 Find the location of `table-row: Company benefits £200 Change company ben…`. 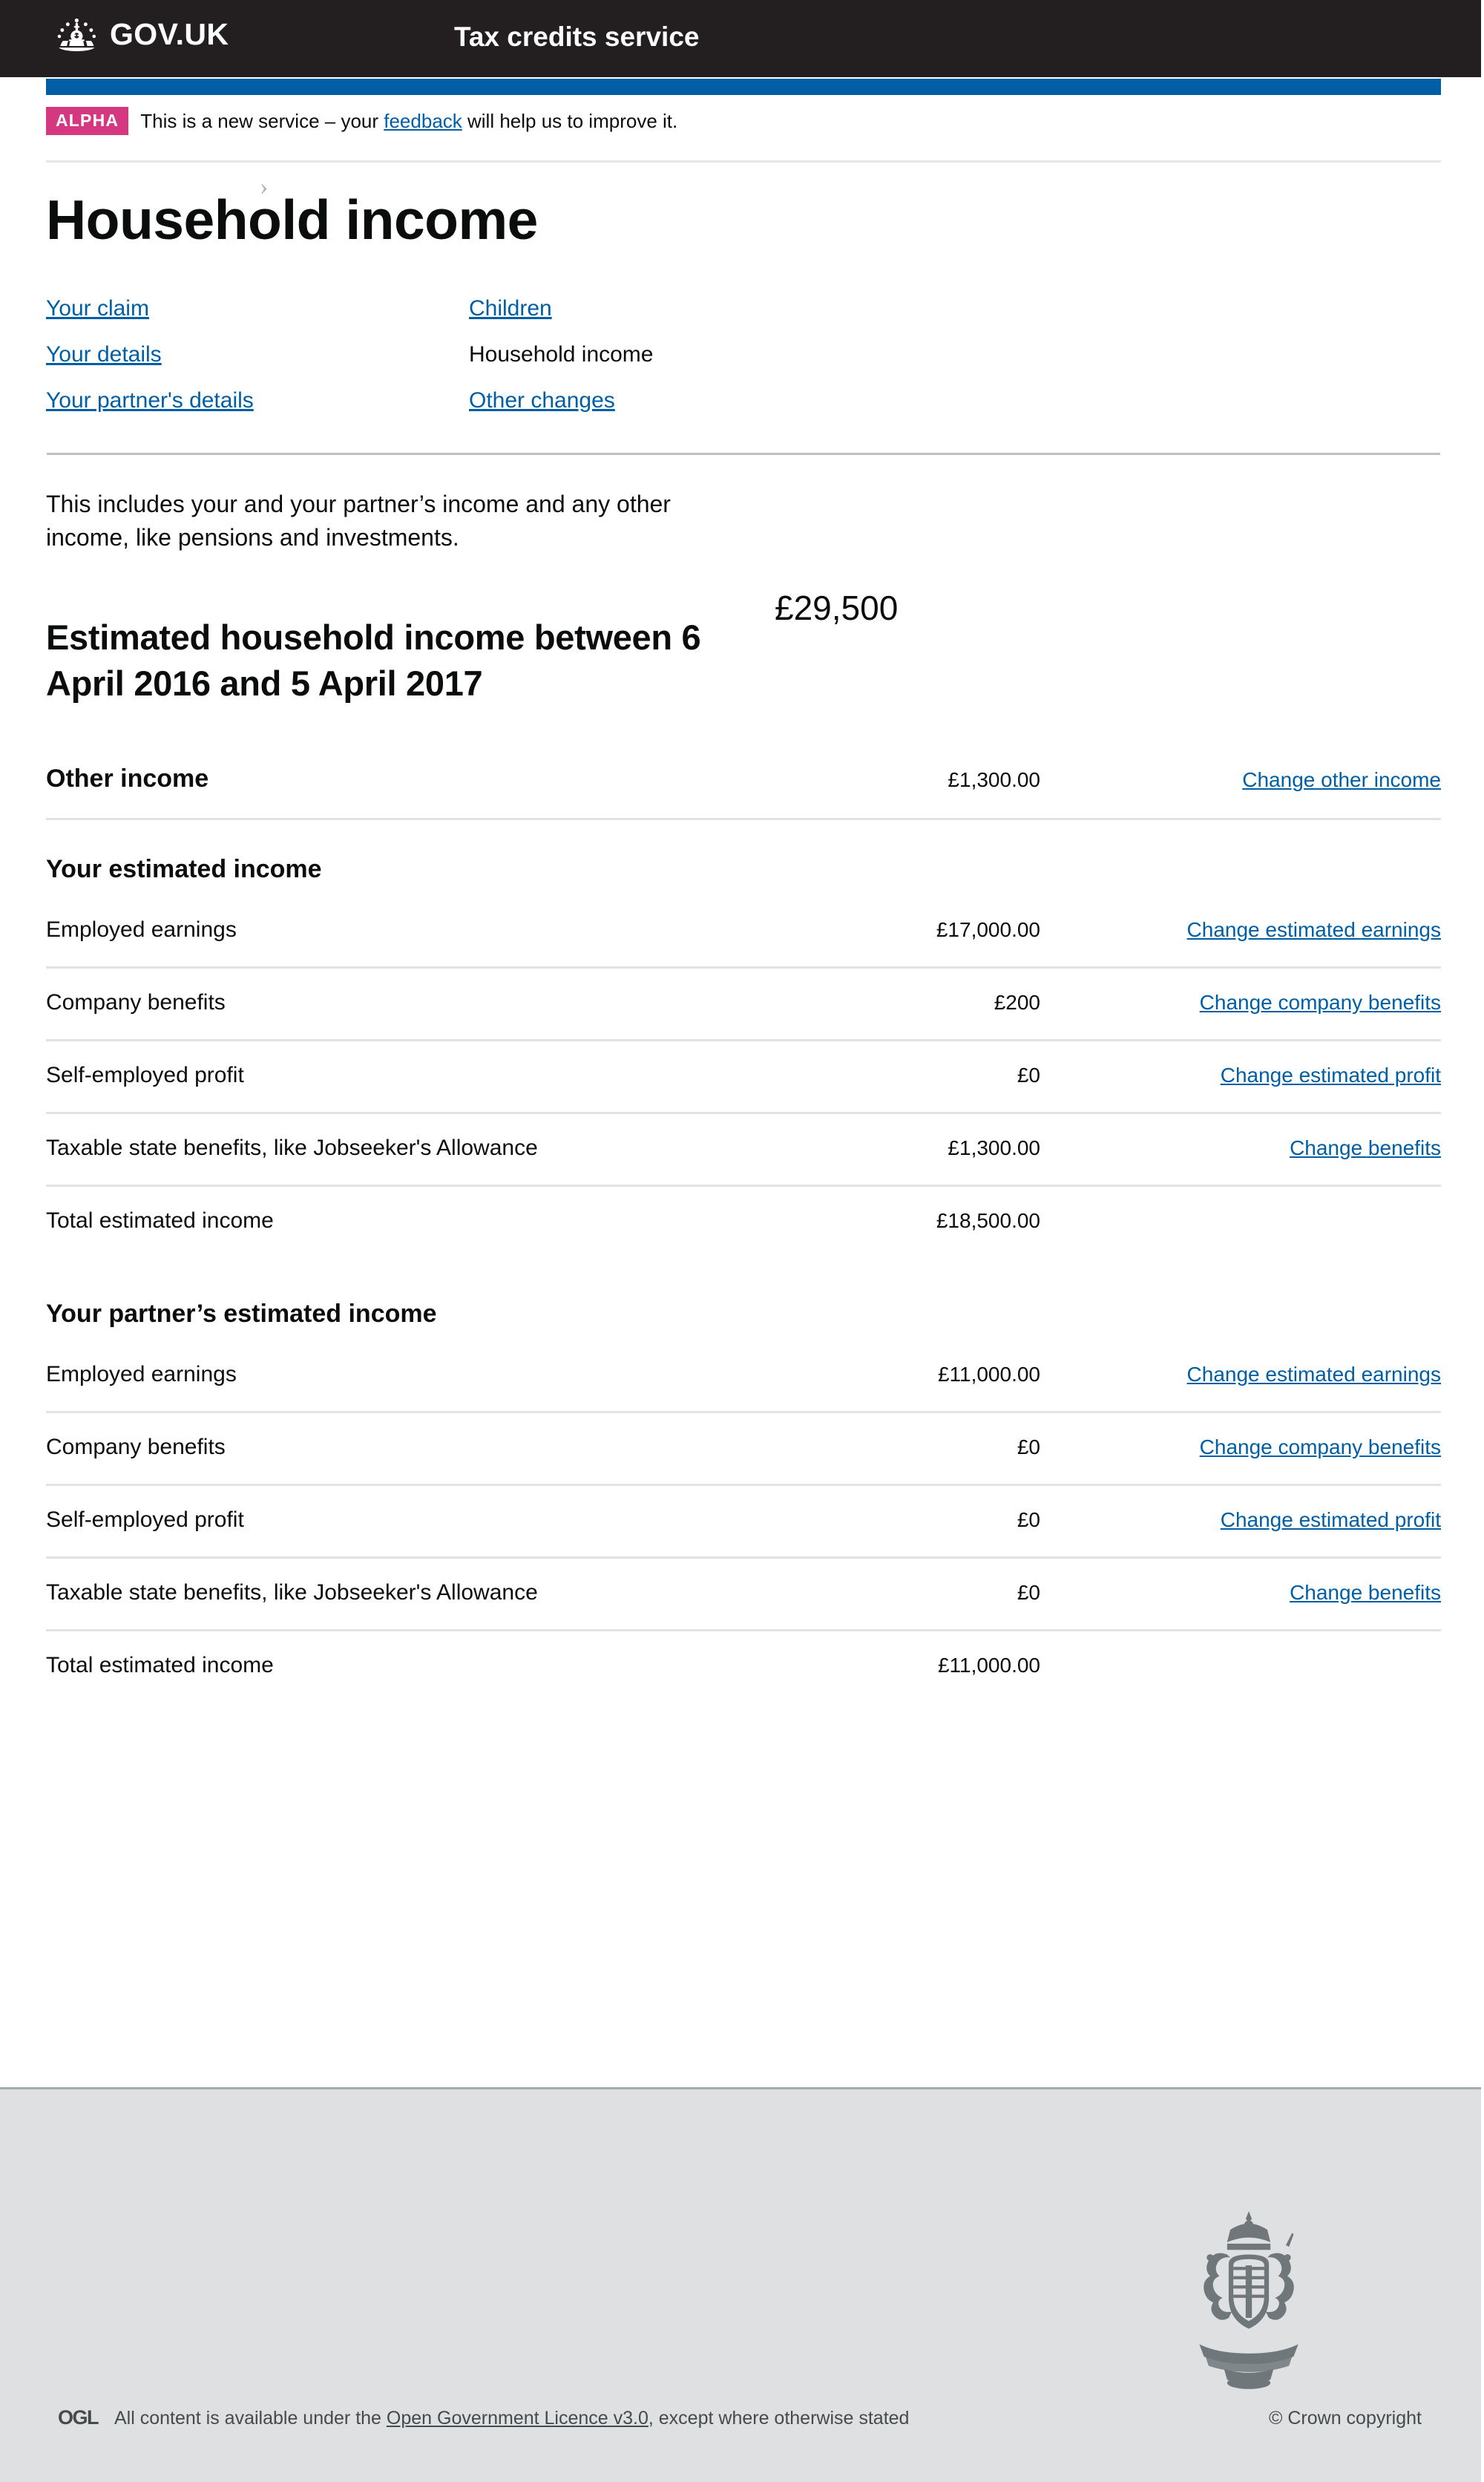

table-row: Company benefits £200 Change company ben… is located at coordinates (743, 1005).